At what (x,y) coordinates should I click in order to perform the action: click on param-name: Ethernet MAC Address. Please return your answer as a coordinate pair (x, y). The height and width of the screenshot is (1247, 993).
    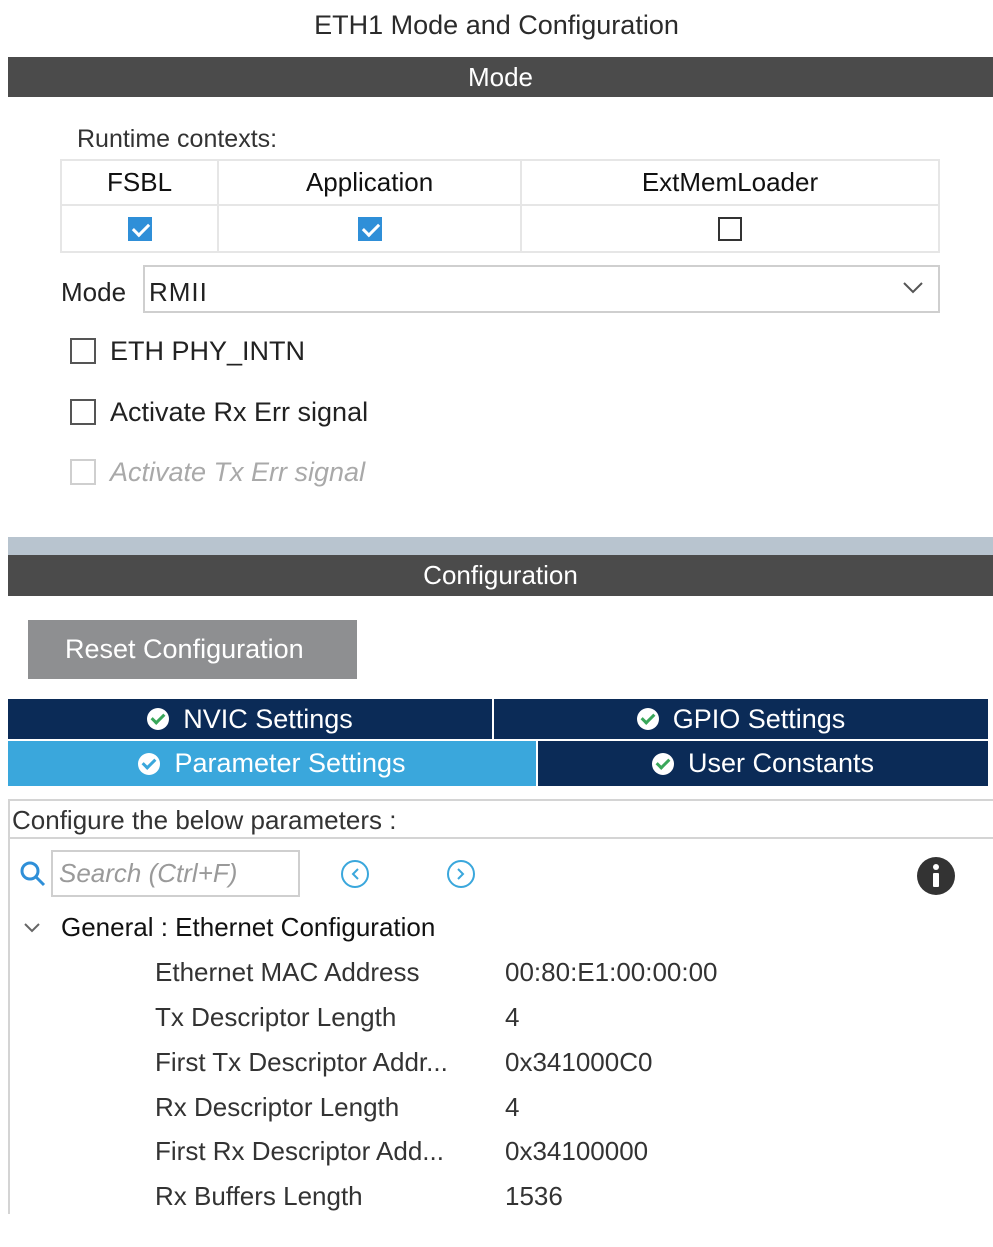
    Looking at the image, I should click on (287, 972).